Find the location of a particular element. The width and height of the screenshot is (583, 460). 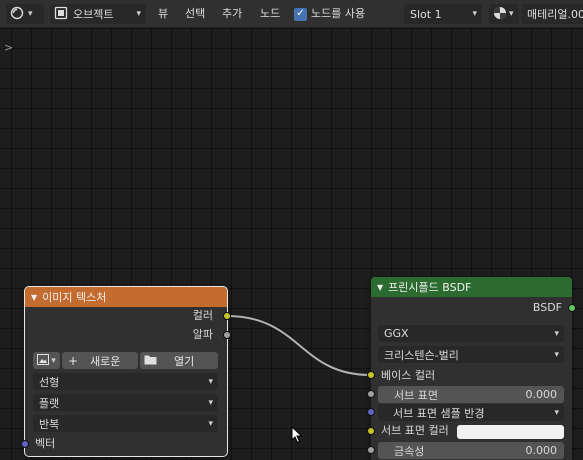

subsurface-value: 0.000 is located at coordinates (541, 394).